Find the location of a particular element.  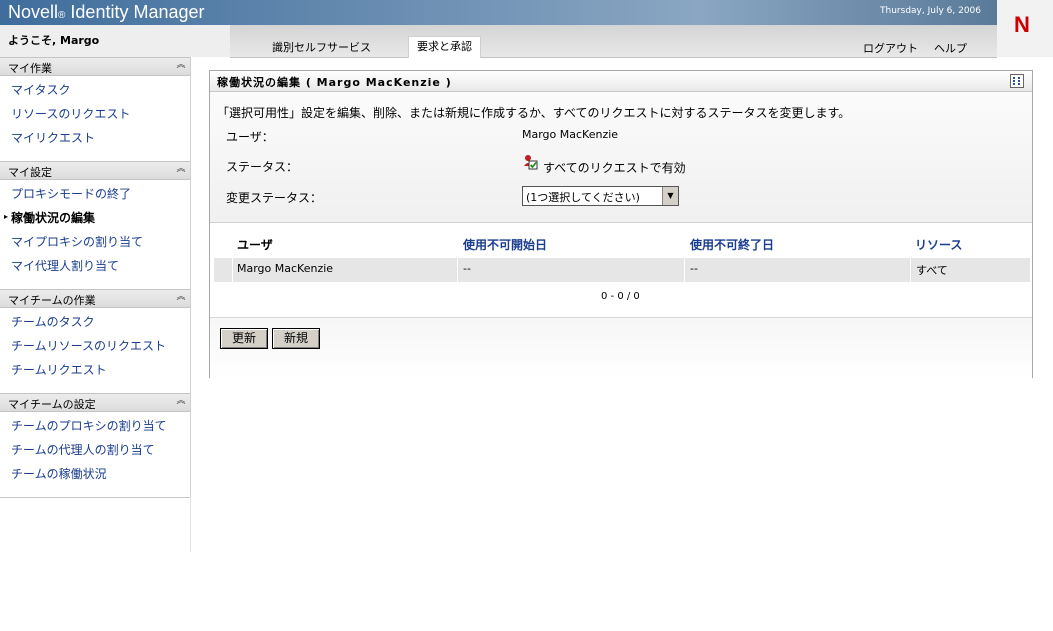

user-available-icon is located at coordinates (531, 162).